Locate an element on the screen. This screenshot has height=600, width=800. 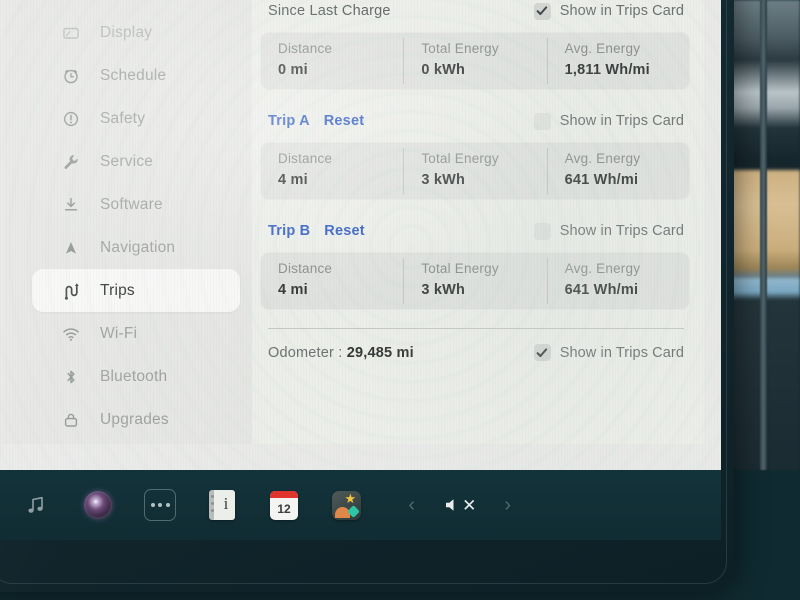
sidebar-item-service: Service is located at coordinates (136, 161).